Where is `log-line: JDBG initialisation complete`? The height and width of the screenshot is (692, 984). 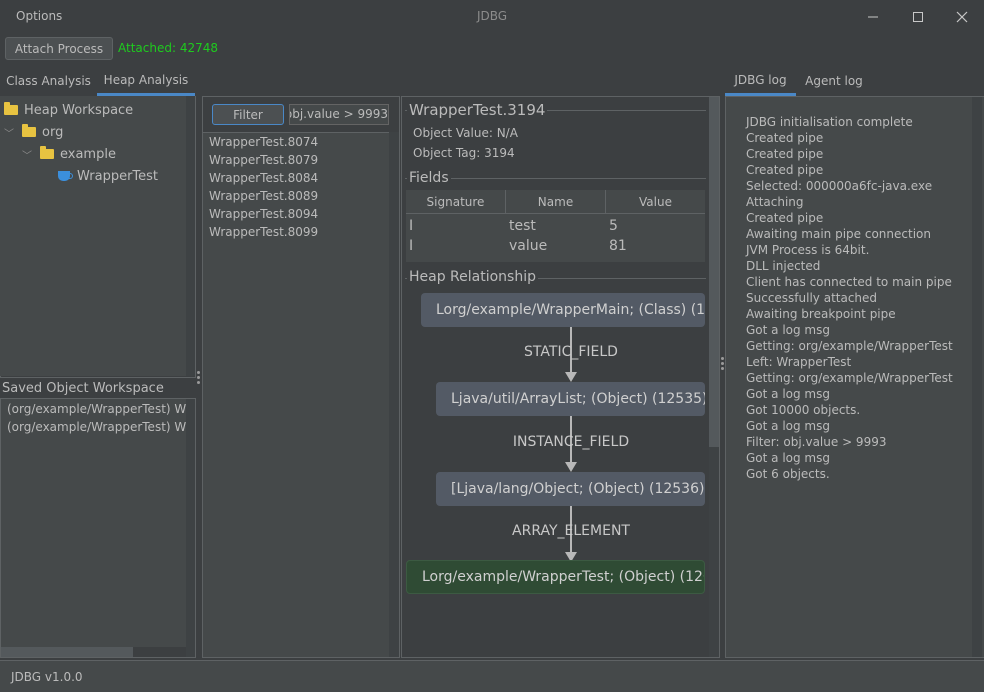
log-line: JDBG initialisation complete is located at coordinates (829, 122).